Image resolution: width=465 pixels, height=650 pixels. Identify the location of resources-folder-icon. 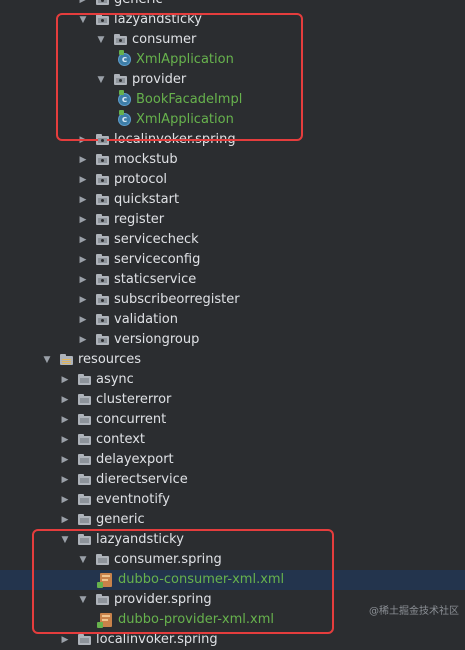
(67, 360).